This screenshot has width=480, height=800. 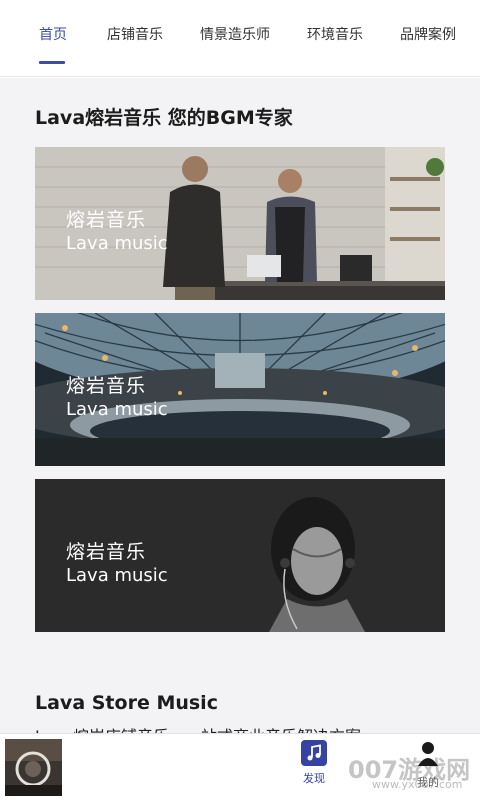 What do you see at coordinates (314, 753) in the screenshot?
I see `music-note-icon` at bounding box center [314, 753].